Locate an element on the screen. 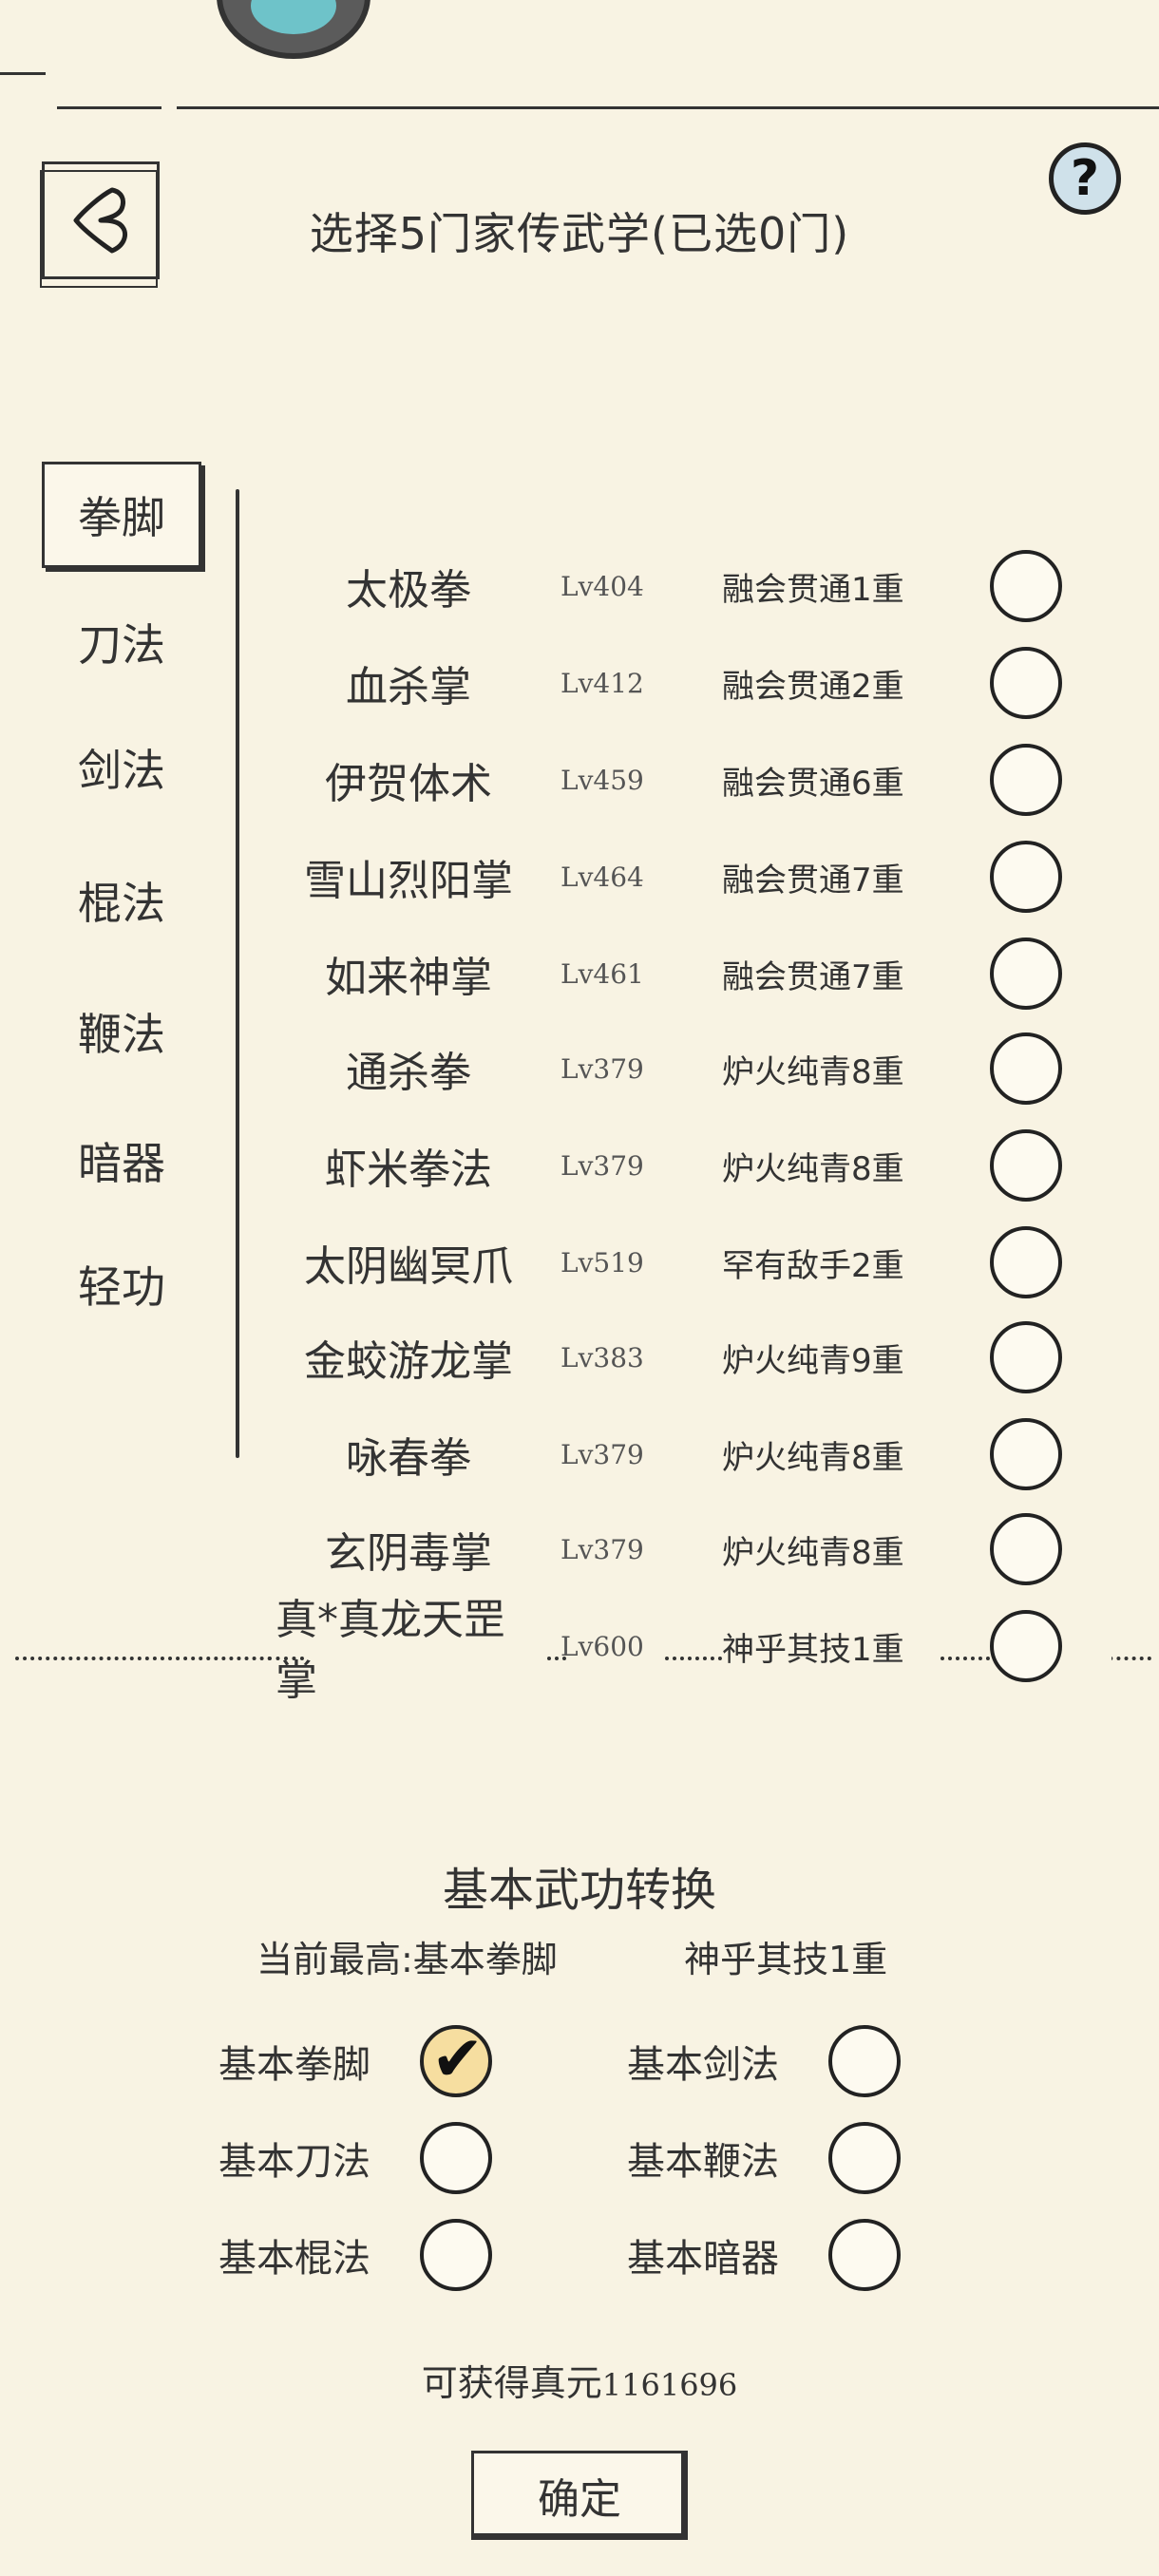  skill-name: 雪山烈阳掌 is located at coordinates (408, 881).